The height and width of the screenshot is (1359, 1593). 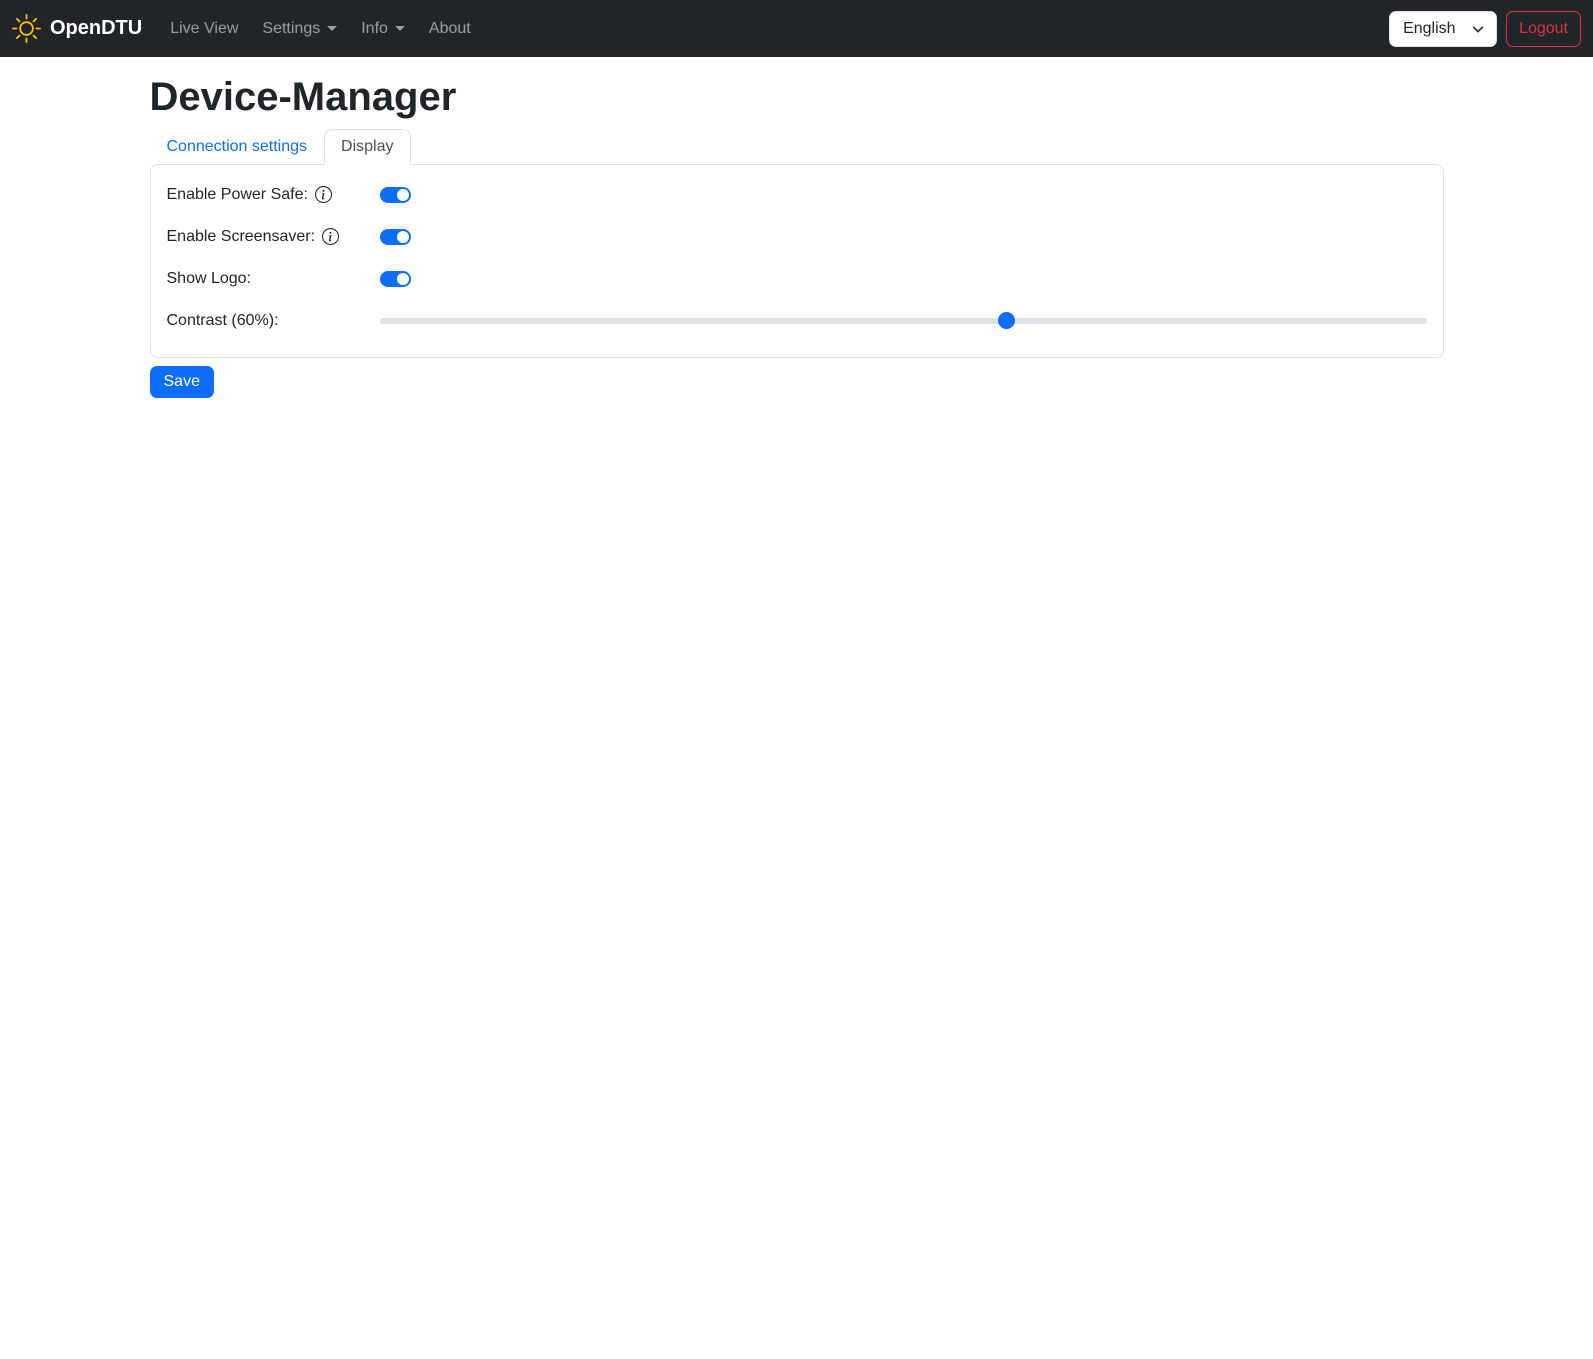 I want to click on page-title: Device-Manager, so click(x=303, y=97).